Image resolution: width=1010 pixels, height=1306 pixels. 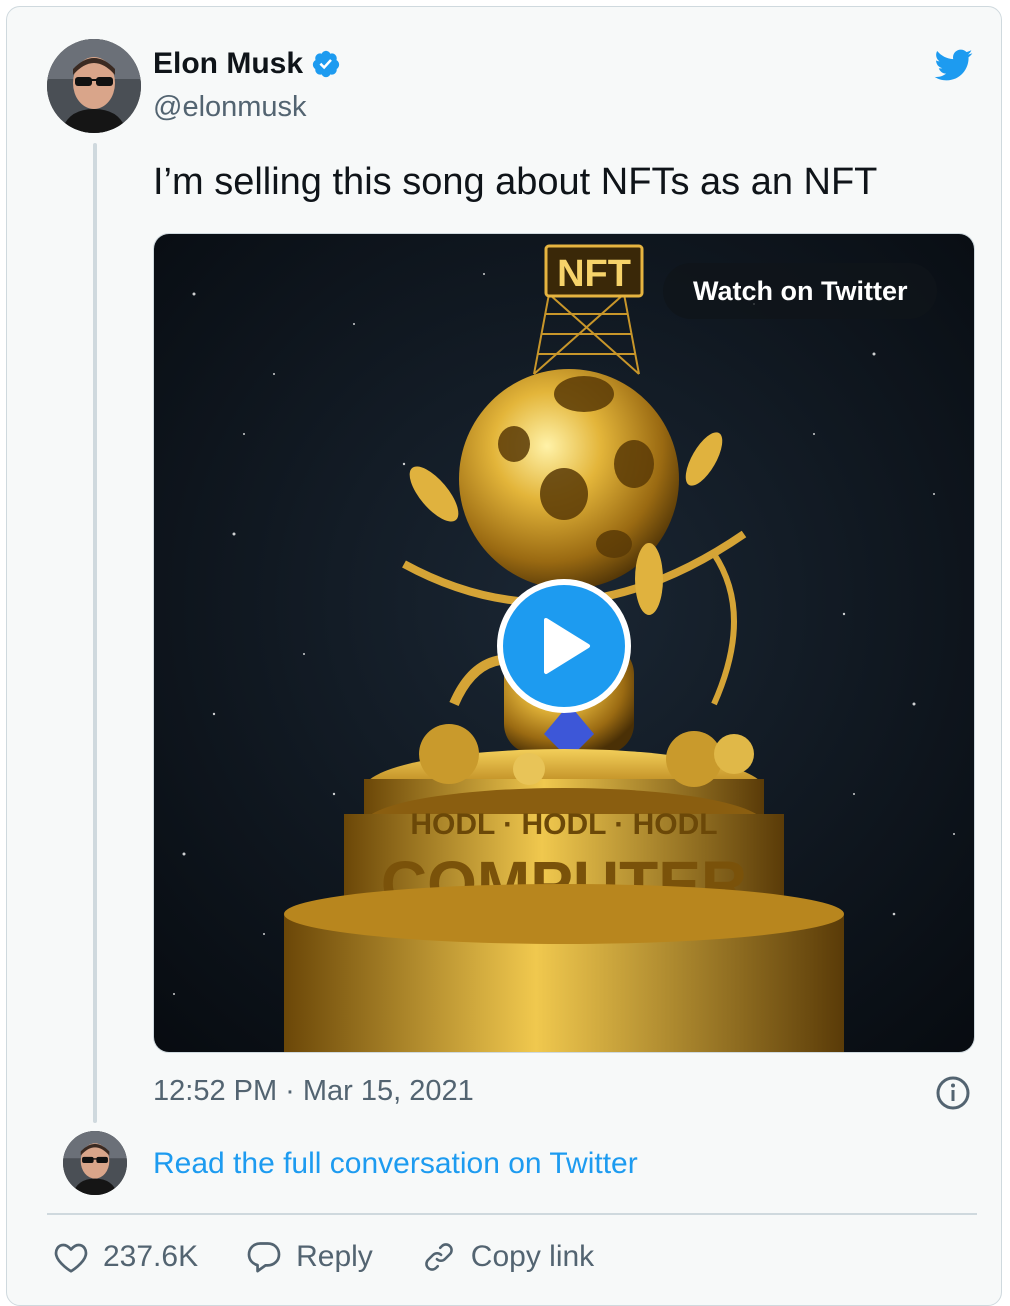 I want to click on author-name-row: Elon Musk, so click(x=247, y=64).